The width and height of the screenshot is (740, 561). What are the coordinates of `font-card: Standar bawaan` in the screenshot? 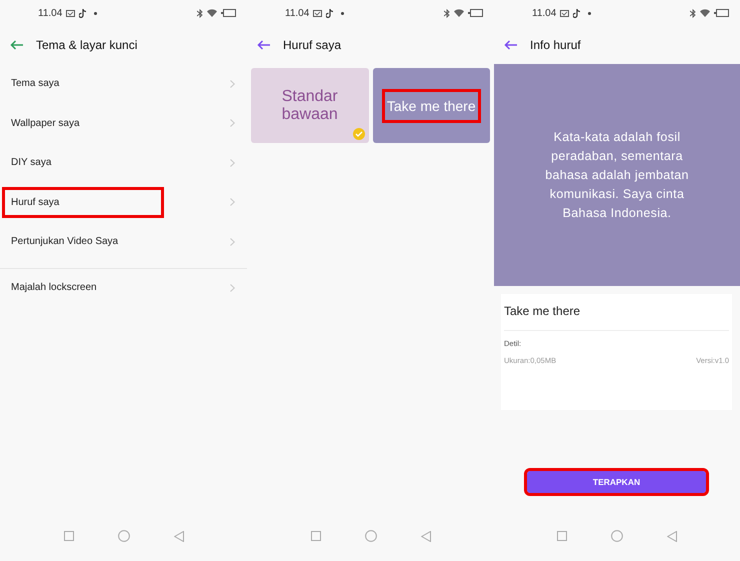 It's located at (309, 105).